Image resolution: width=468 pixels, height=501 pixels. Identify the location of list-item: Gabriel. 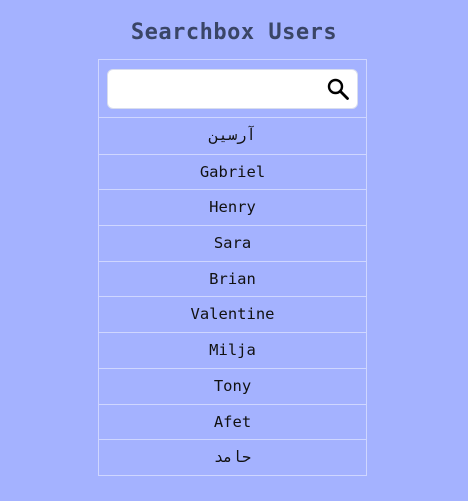
(232, 171).